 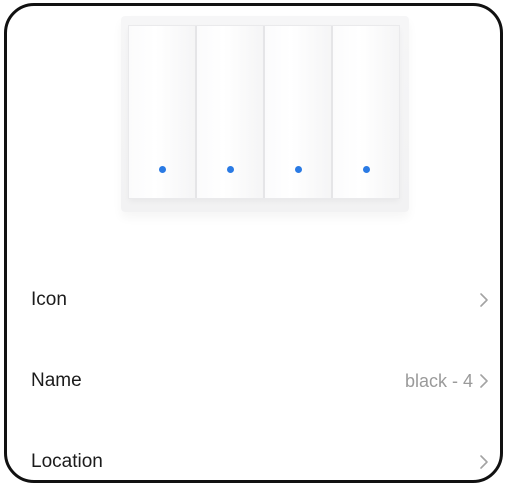 What do you see at coordinates (253, 381) in the screenshot?
I see `settings-row-name: Name black - 4` at bounding box center [253, 381].